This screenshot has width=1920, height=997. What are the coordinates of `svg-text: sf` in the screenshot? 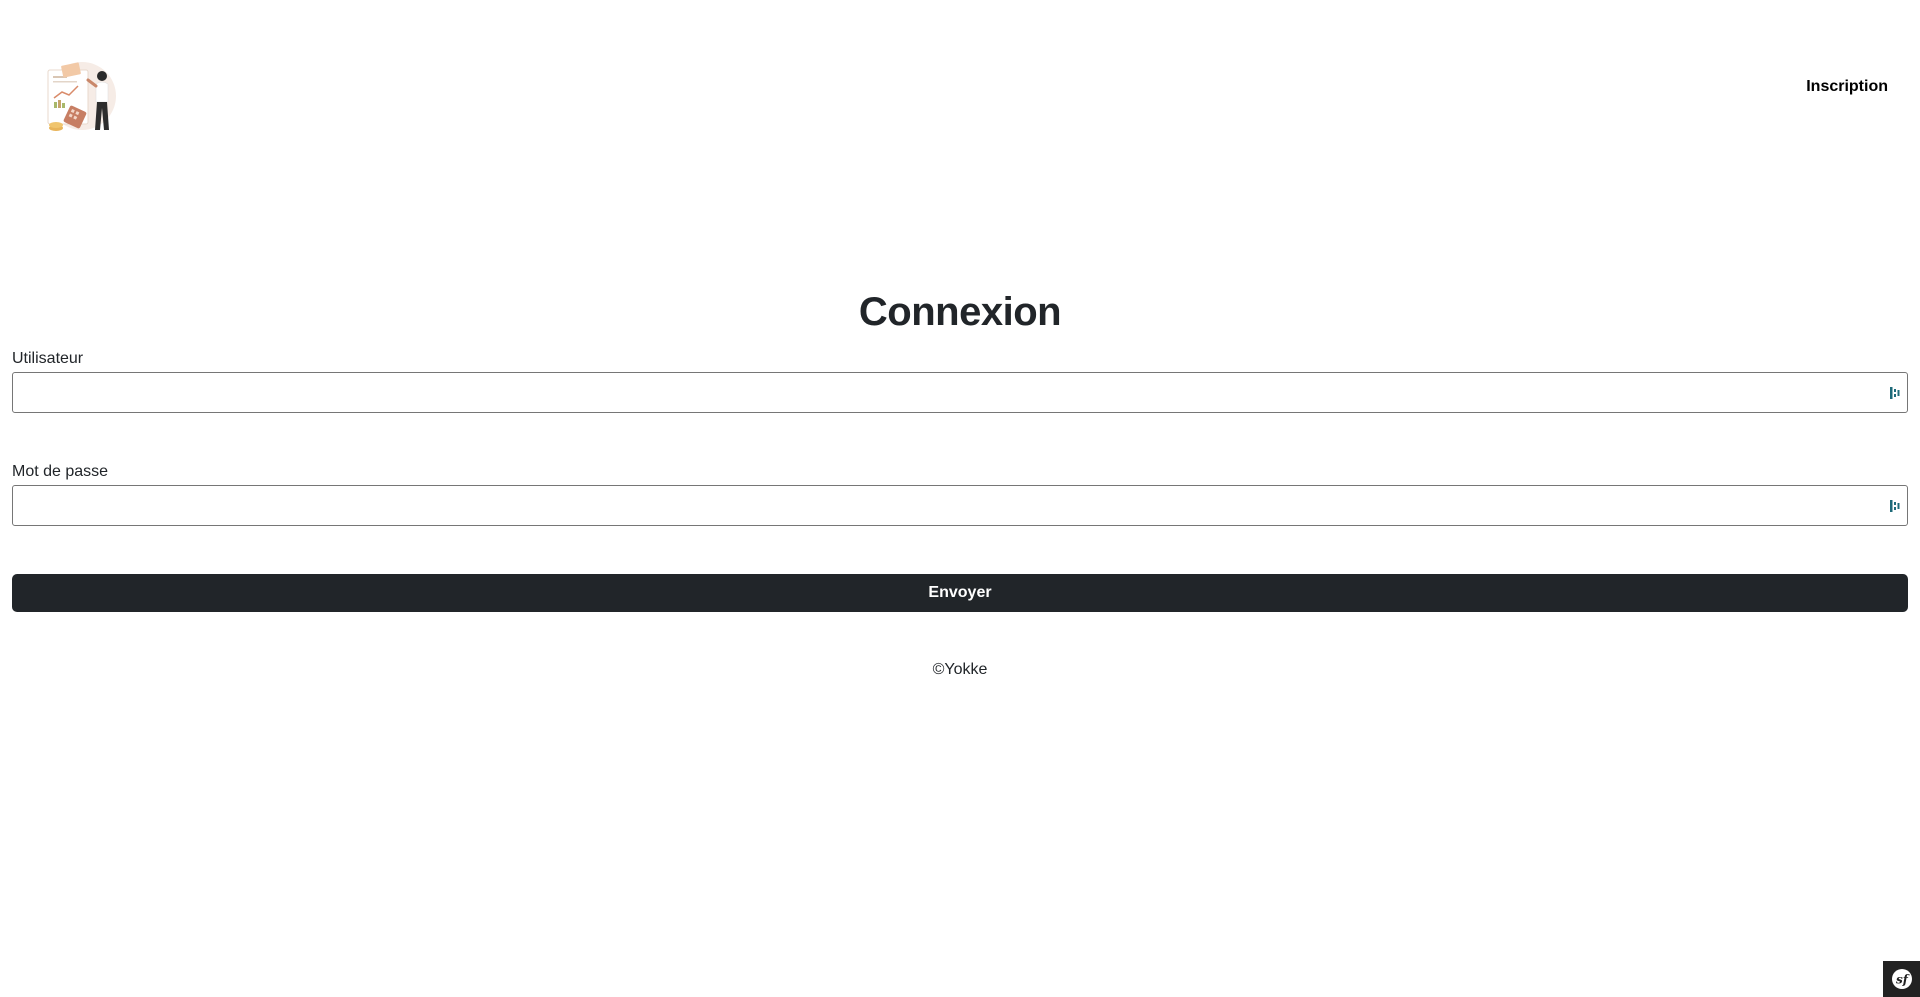 It's located at (1903, 980).